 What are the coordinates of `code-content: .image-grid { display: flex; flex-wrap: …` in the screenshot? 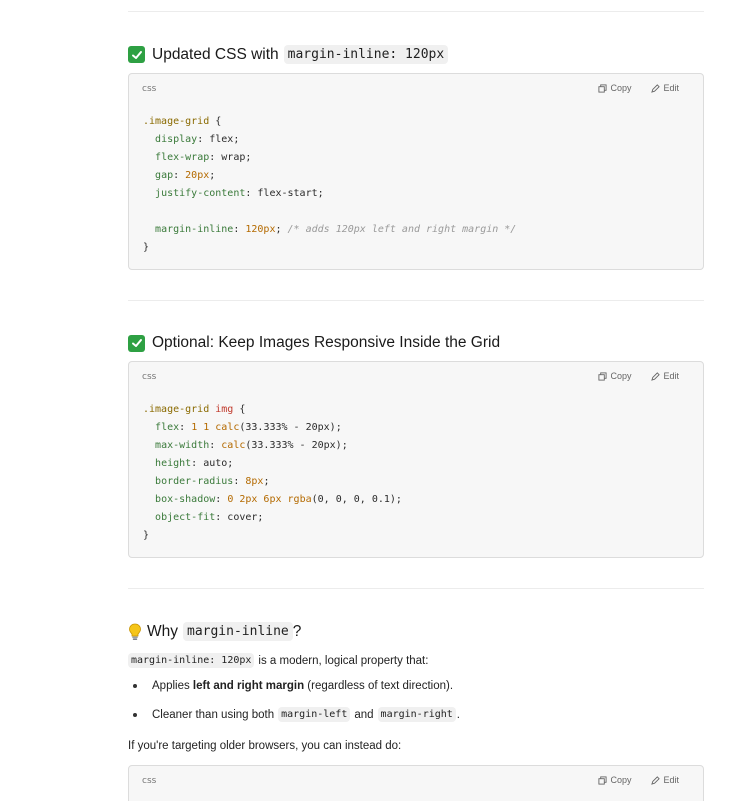 It's located at (330, 184).